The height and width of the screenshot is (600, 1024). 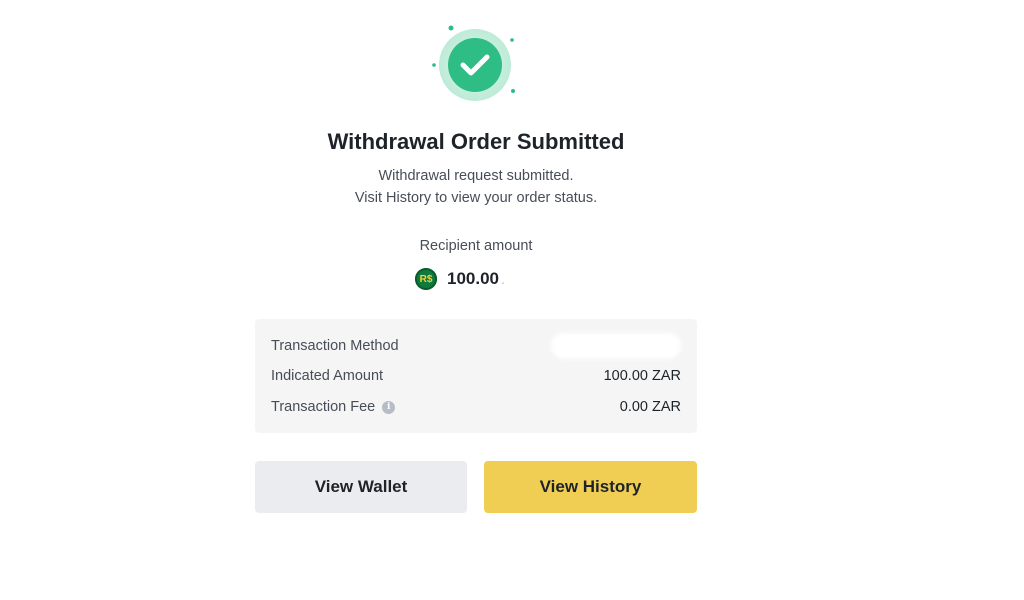 I want to click on detail-label: Indicated Amount, so click(x=327, y=376).